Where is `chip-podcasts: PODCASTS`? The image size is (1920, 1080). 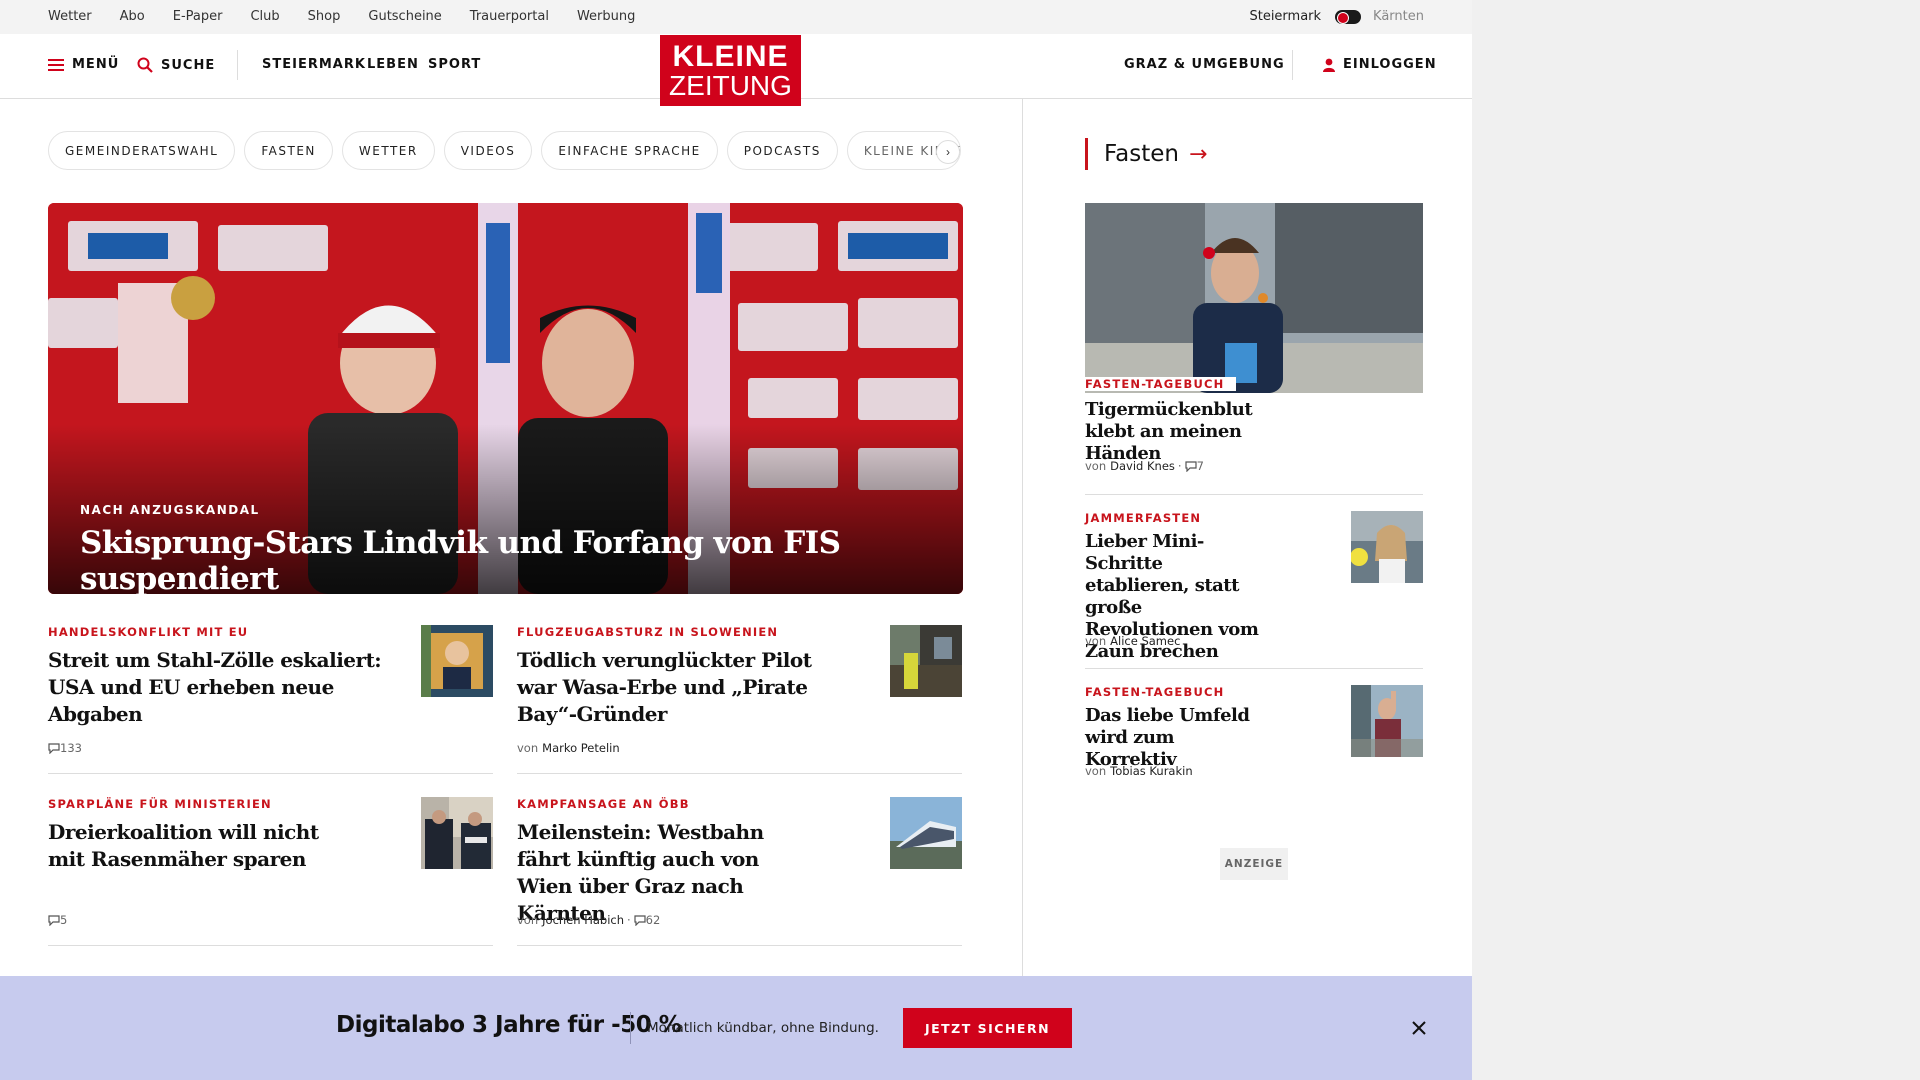 chip-podcasts: PODCASTS is located at coordinates (782, 150).